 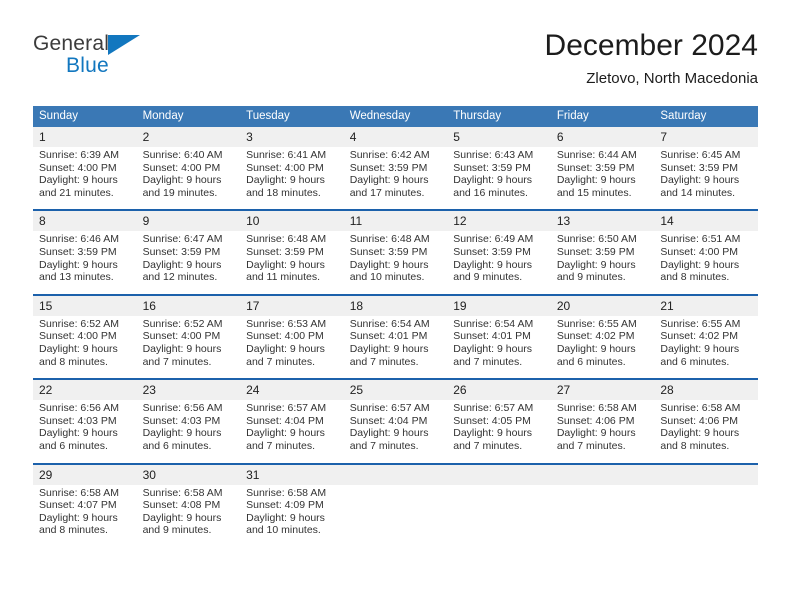 What do you see at coordinates (706, 116) in the screenshot?
I see `weekday-header-saturday: Saturday` at bounding box center [706, 116].